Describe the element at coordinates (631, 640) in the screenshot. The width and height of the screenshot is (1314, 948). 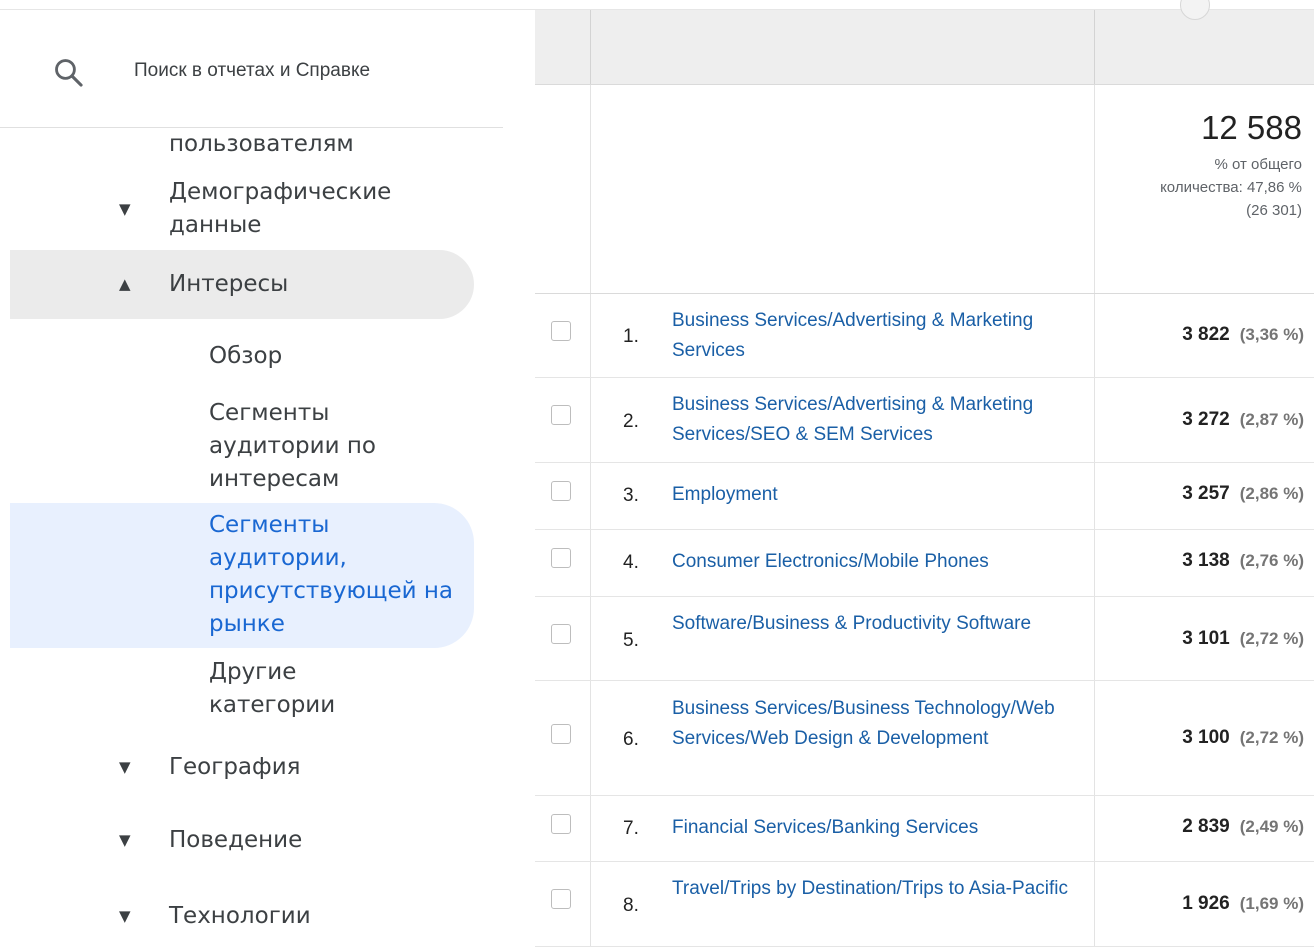
I see `row-number: 5.` at that location.